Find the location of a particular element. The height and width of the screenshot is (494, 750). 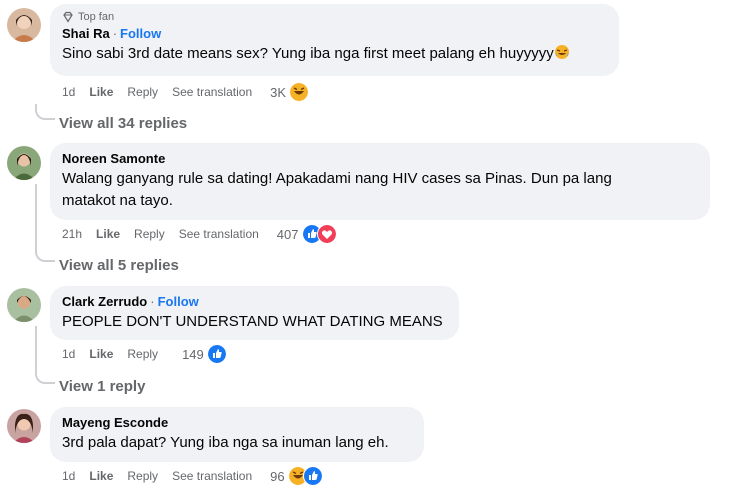

top-fan-badge: Top fan is located at coordinates (334, 17).